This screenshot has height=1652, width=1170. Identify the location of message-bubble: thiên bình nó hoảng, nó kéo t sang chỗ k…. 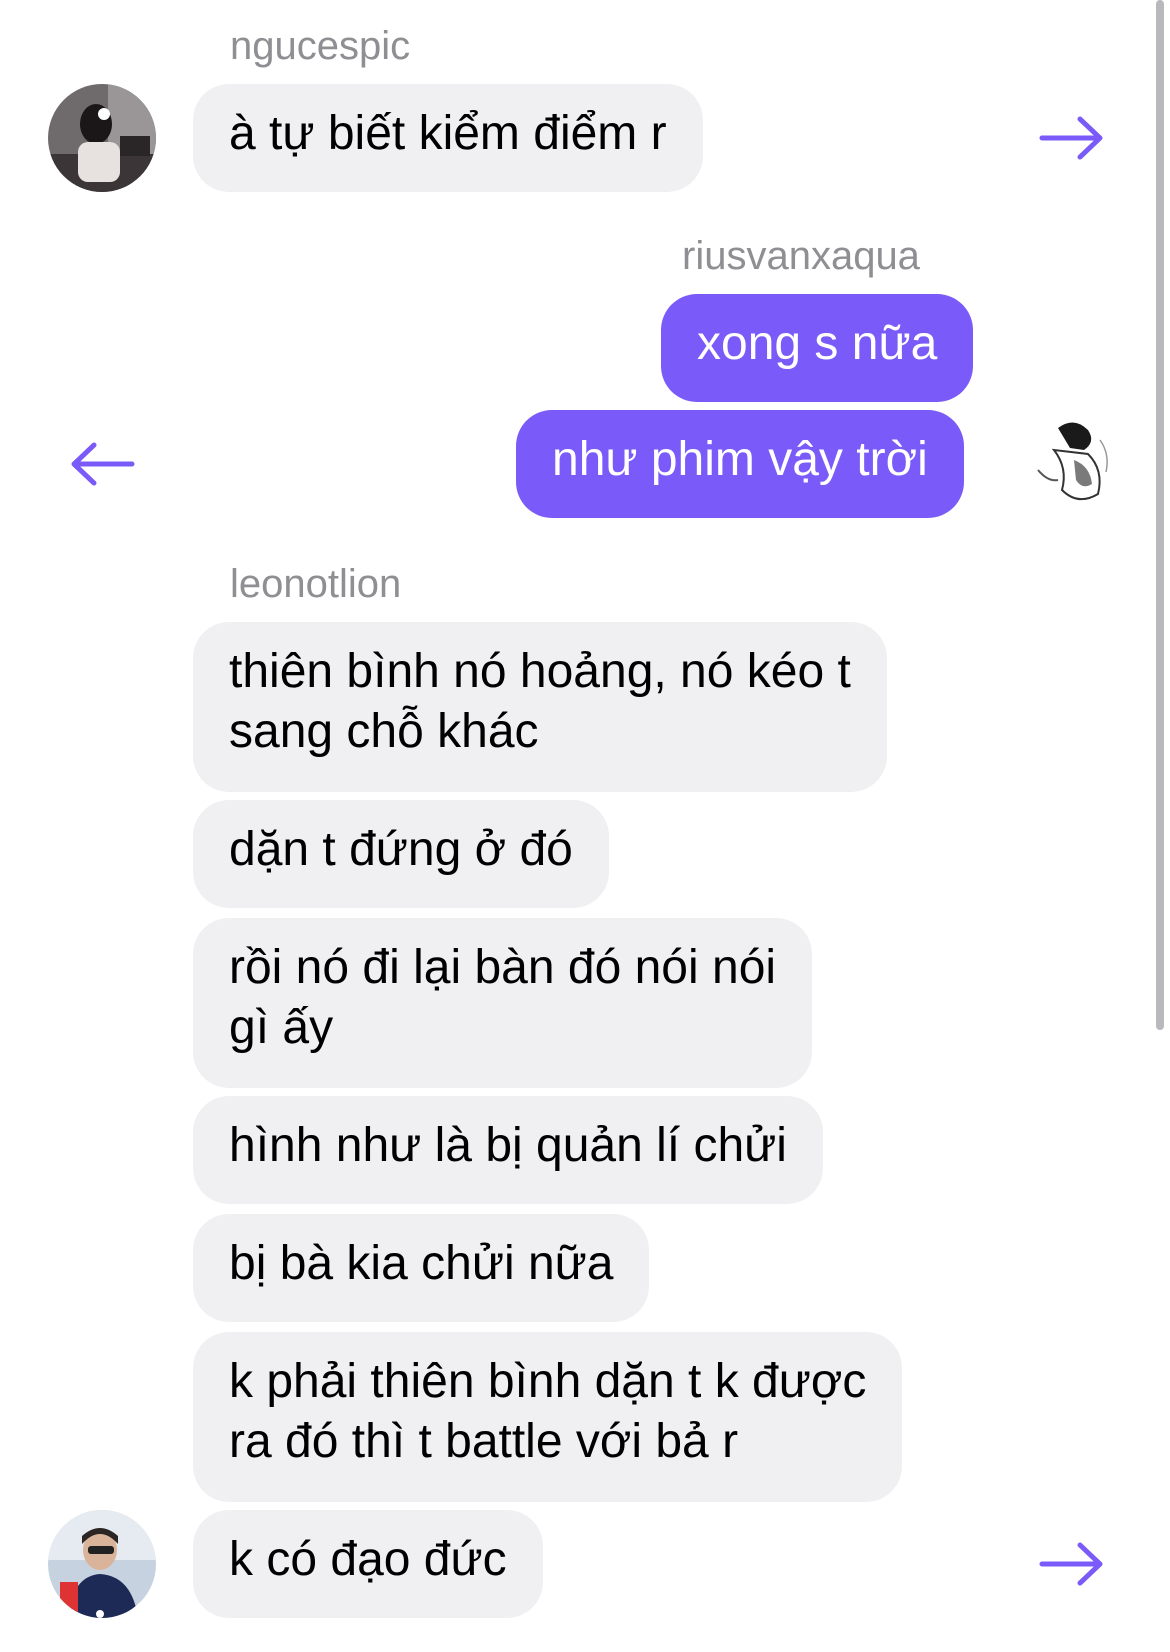
(540, 707).